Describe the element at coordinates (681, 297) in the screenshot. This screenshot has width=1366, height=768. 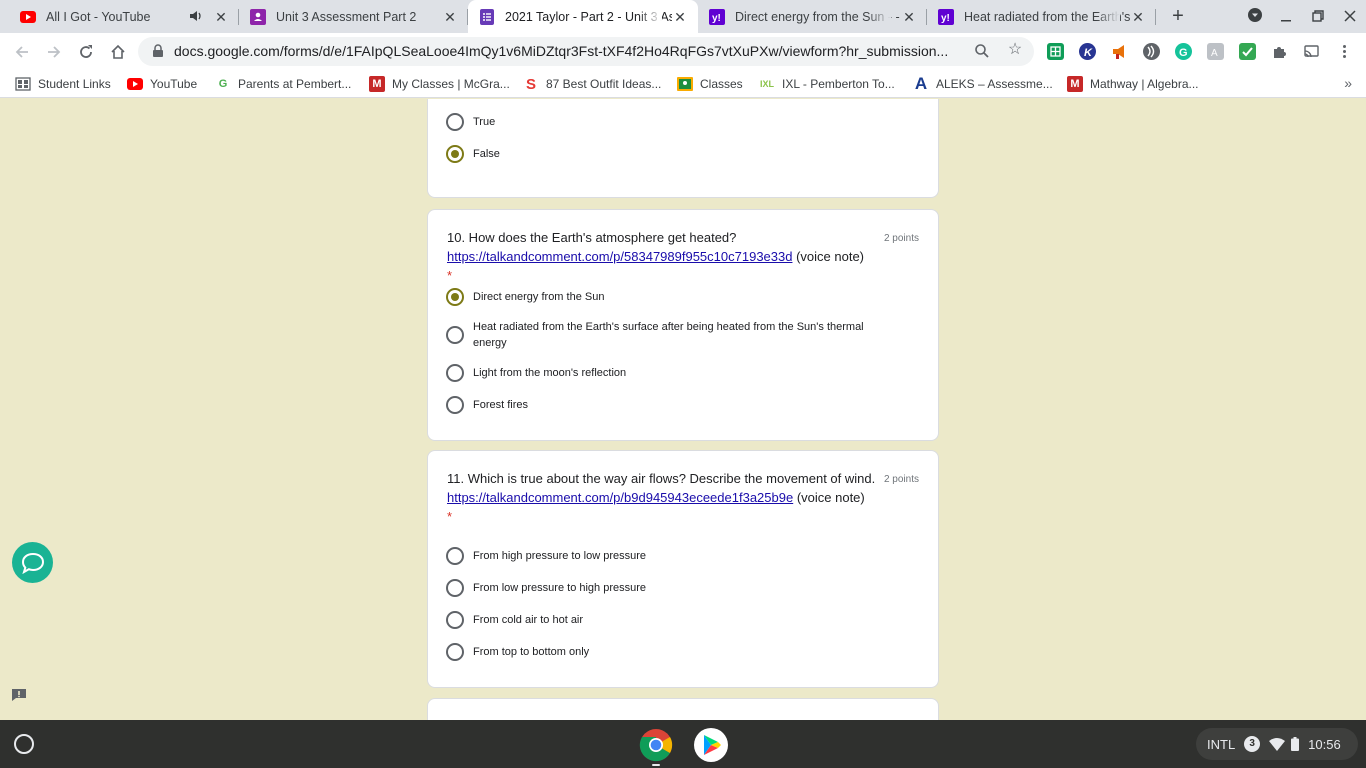
I see `option-direct-energy: Direct energy from the Sun` at that location.